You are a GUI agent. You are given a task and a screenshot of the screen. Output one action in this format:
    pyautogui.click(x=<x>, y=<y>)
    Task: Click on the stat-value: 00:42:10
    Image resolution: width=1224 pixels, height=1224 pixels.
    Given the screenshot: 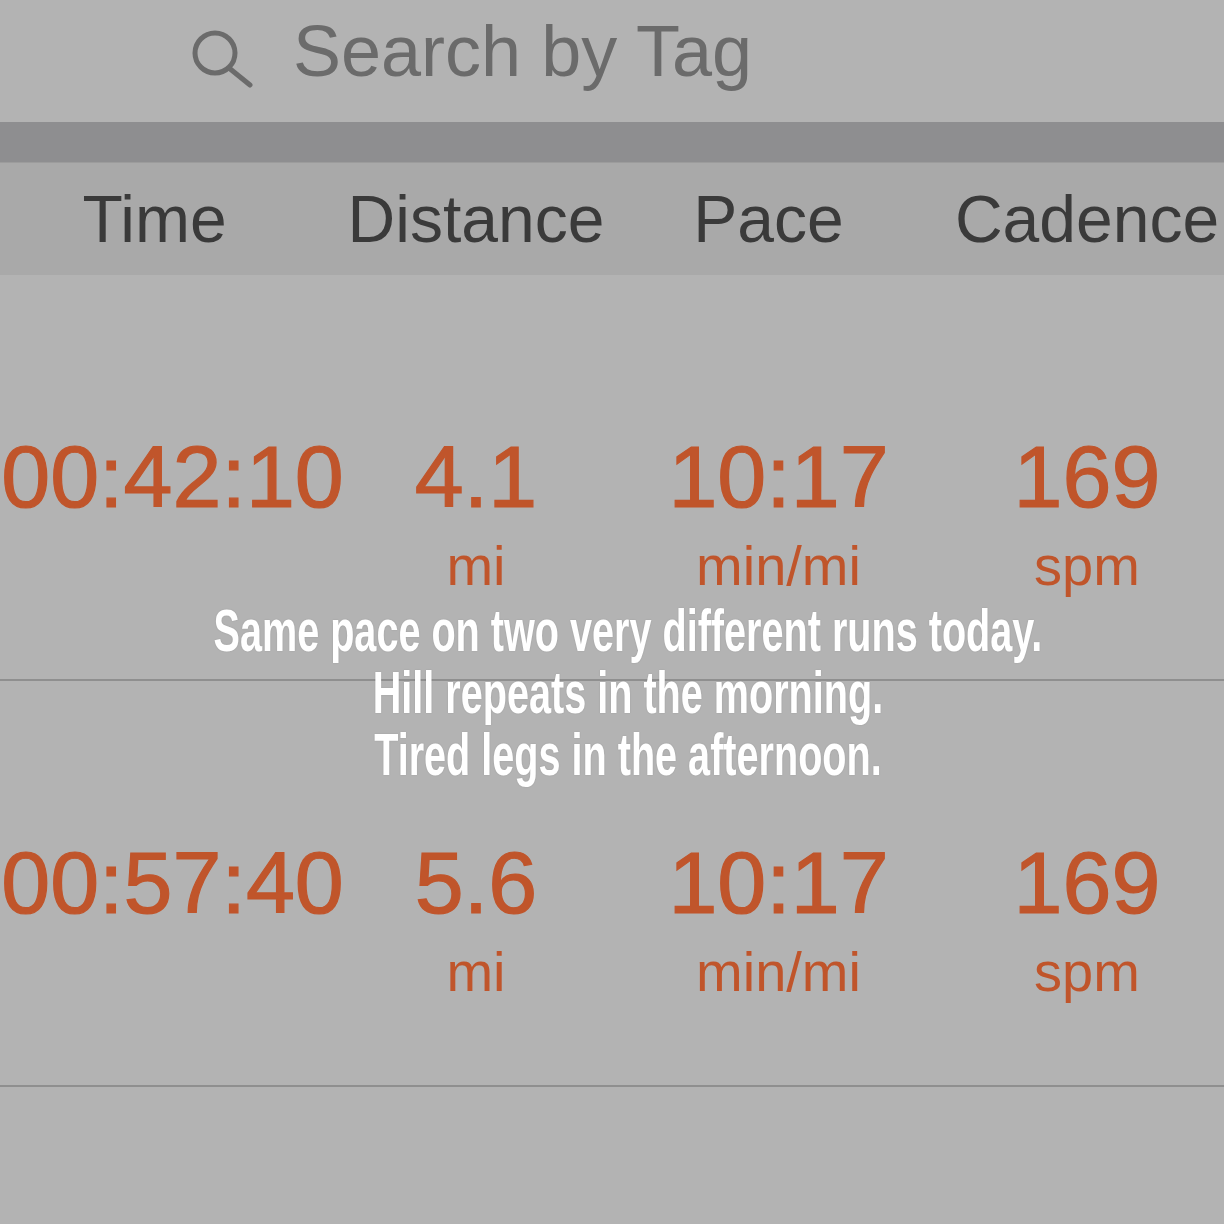 What is the action you would take?
    pyautogui.click(x=172, y=477)
    